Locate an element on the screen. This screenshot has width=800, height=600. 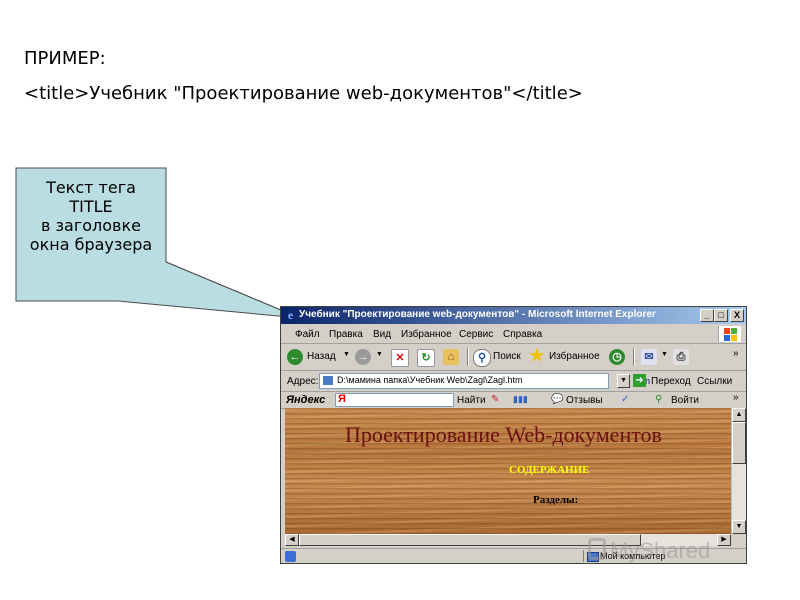
yandex-search-input: Я is located at coordinates (394, 400).